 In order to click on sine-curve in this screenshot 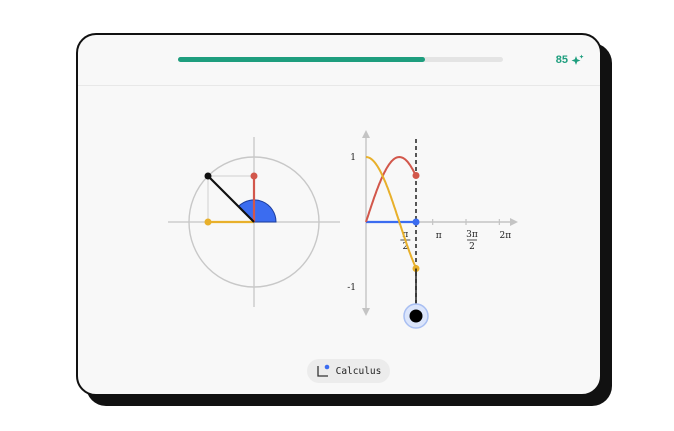, I will do `click(391, 189)`.